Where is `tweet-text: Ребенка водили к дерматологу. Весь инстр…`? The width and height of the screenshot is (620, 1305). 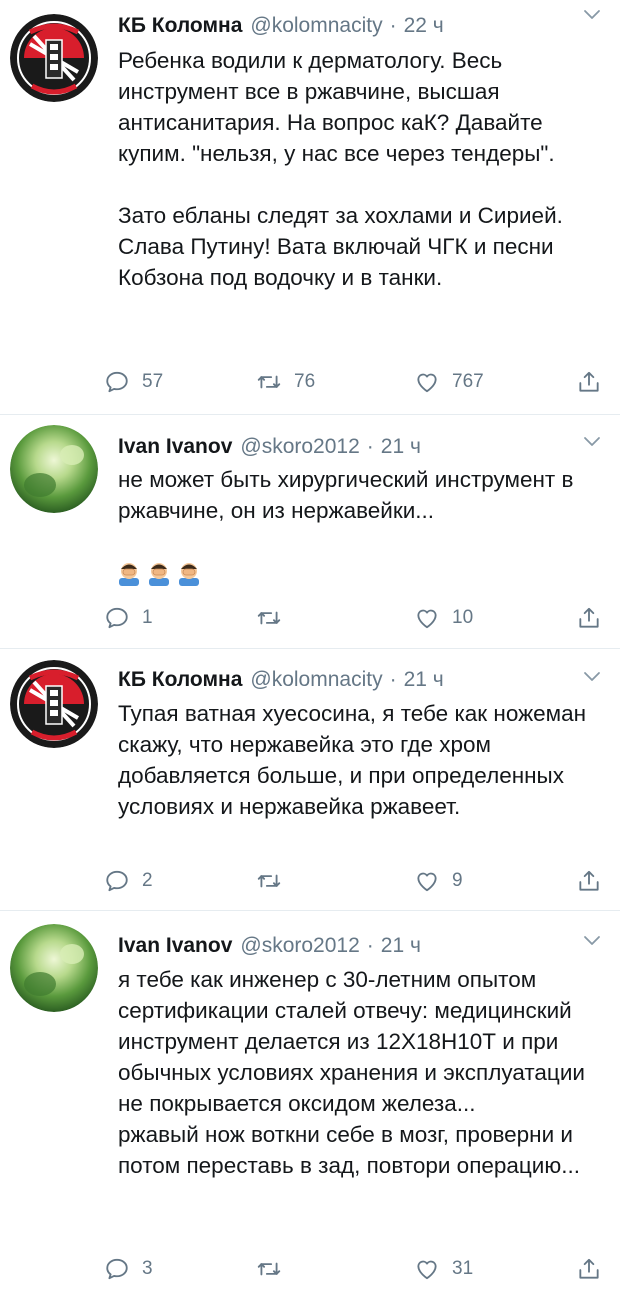
tweet-text: Ребенка водили к дерматологу. Весь инстр… is located at coordinates (340, 169).